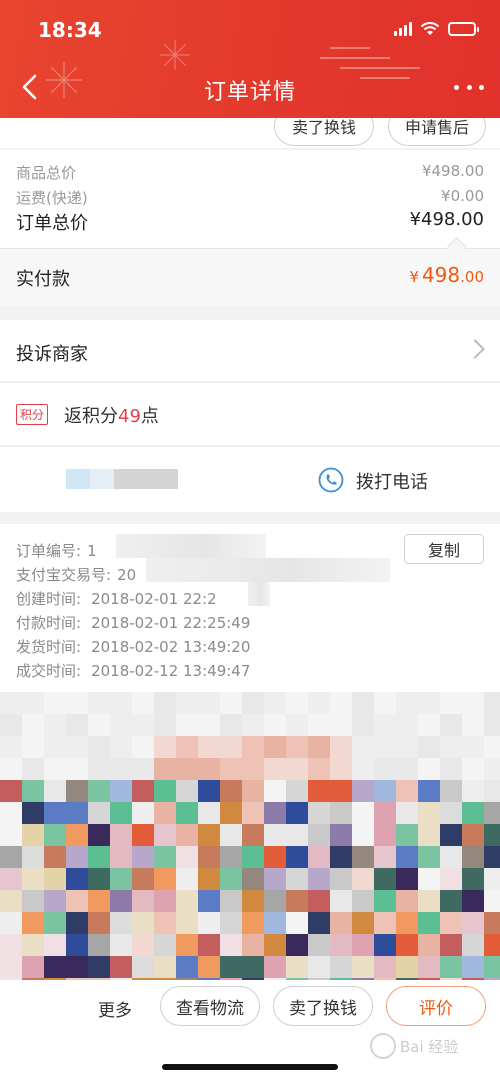 This screenshot has width=500, height=1082. Describe the element at coordinates (115, 1008) in the screenshot. I see `more-button: 更多` at that location.